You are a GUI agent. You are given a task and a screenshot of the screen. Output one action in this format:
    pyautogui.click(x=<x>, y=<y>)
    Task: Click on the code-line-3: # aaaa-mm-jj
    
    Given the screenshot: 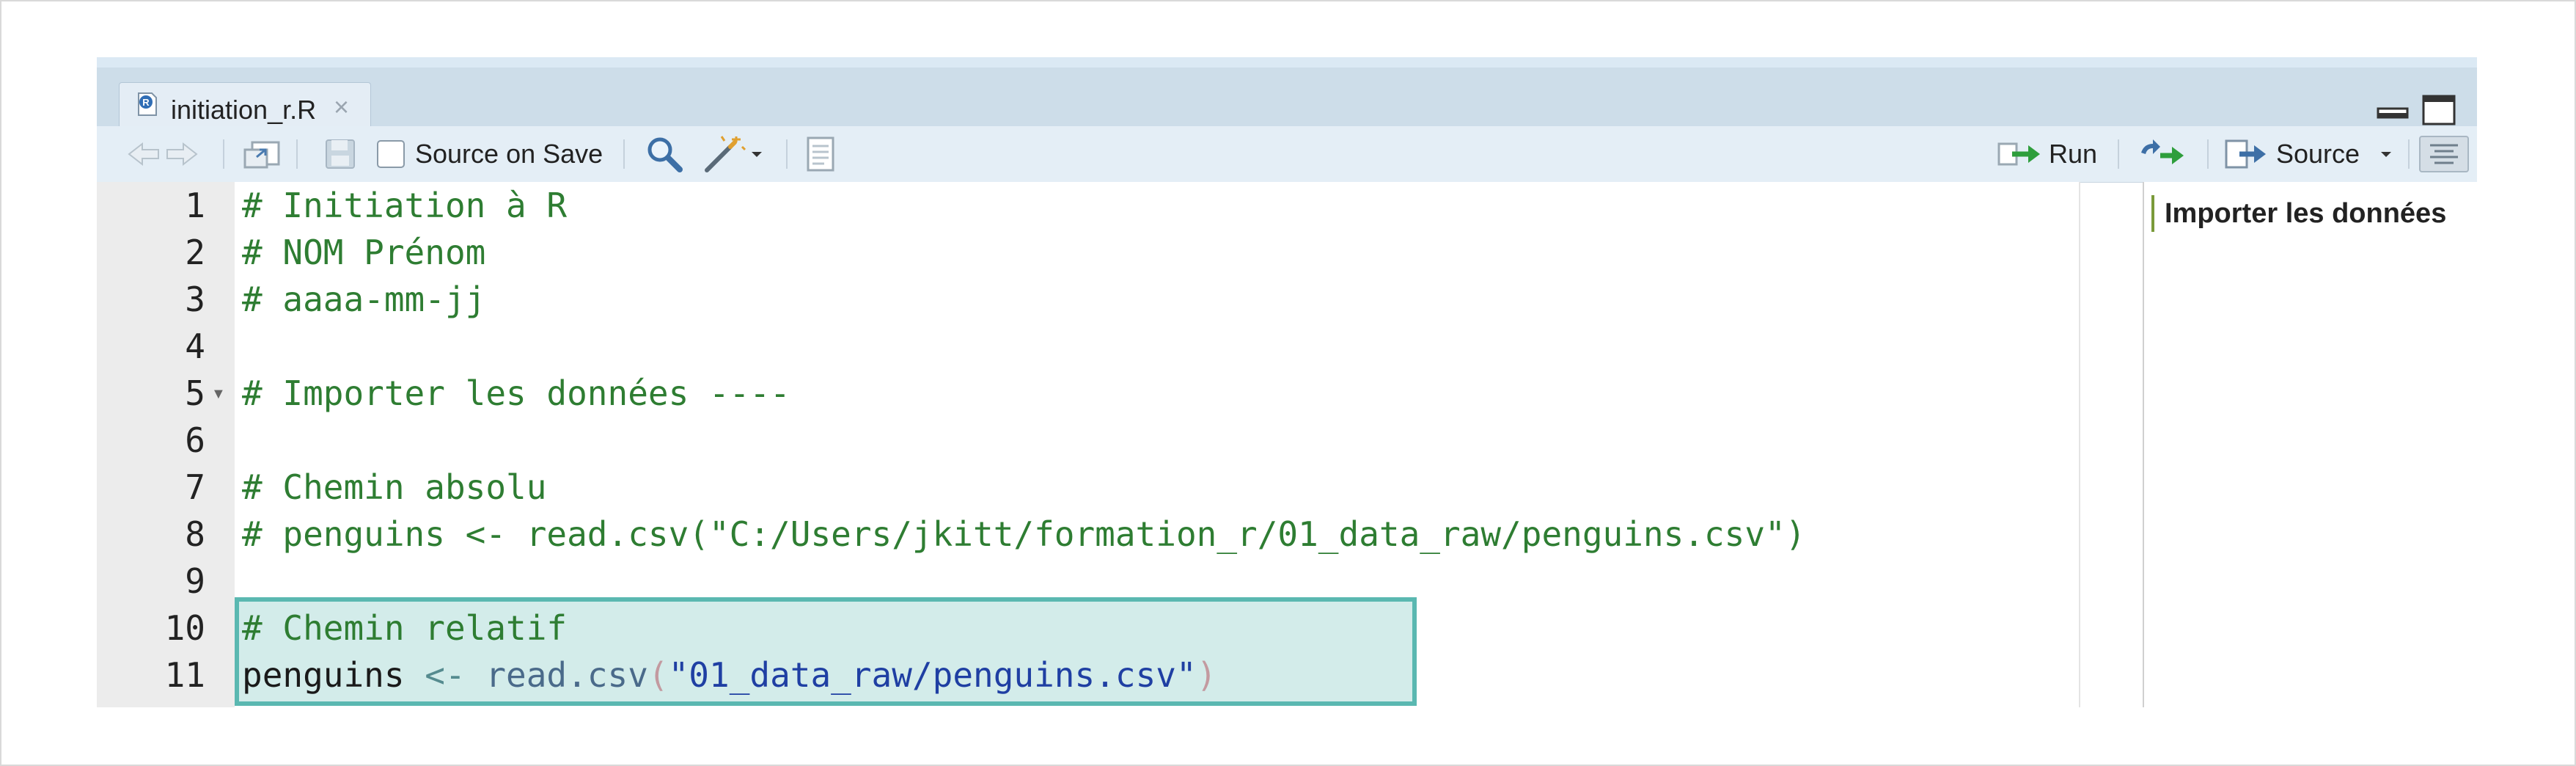 What is the action you would take?
    pyautogui.click(x=364, y=299)
    